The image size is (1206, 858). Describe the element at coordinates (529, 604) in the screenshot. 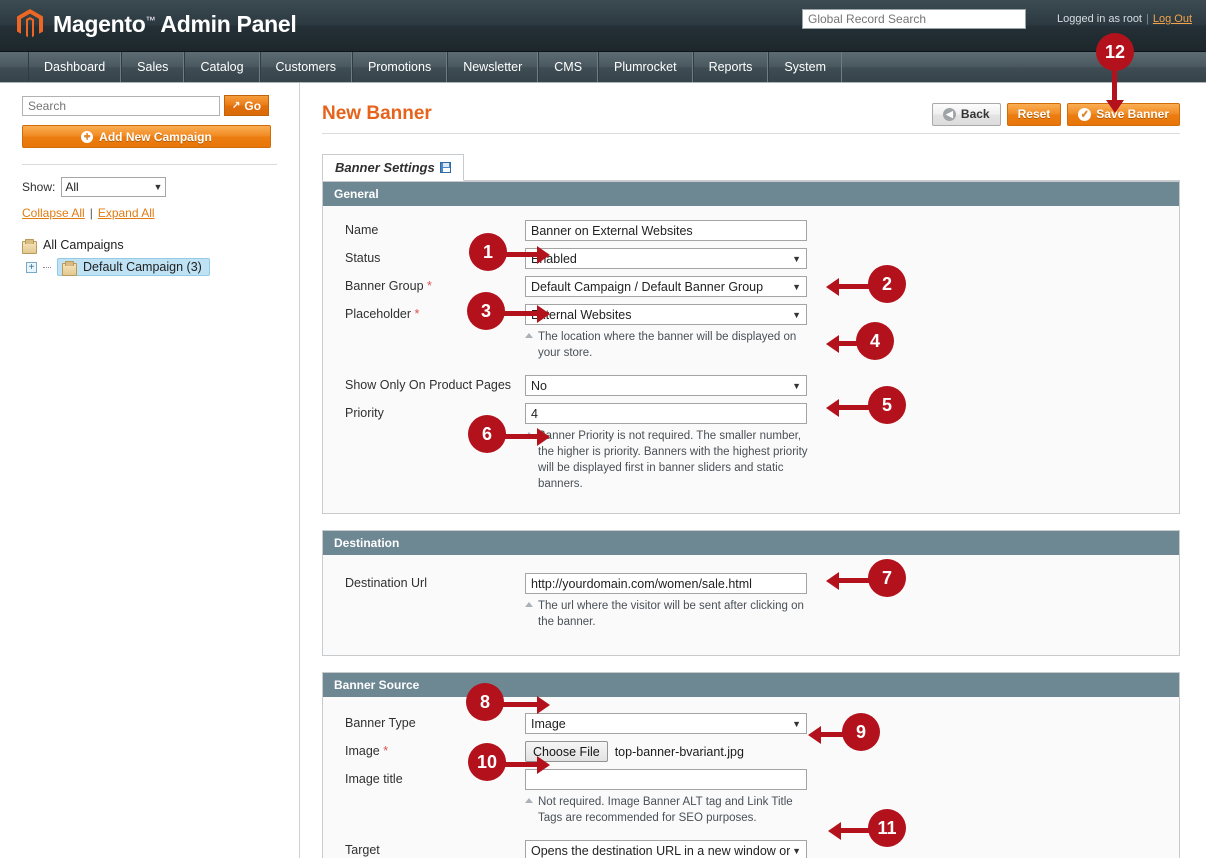

I see `hint-triangle-icon` at that location.